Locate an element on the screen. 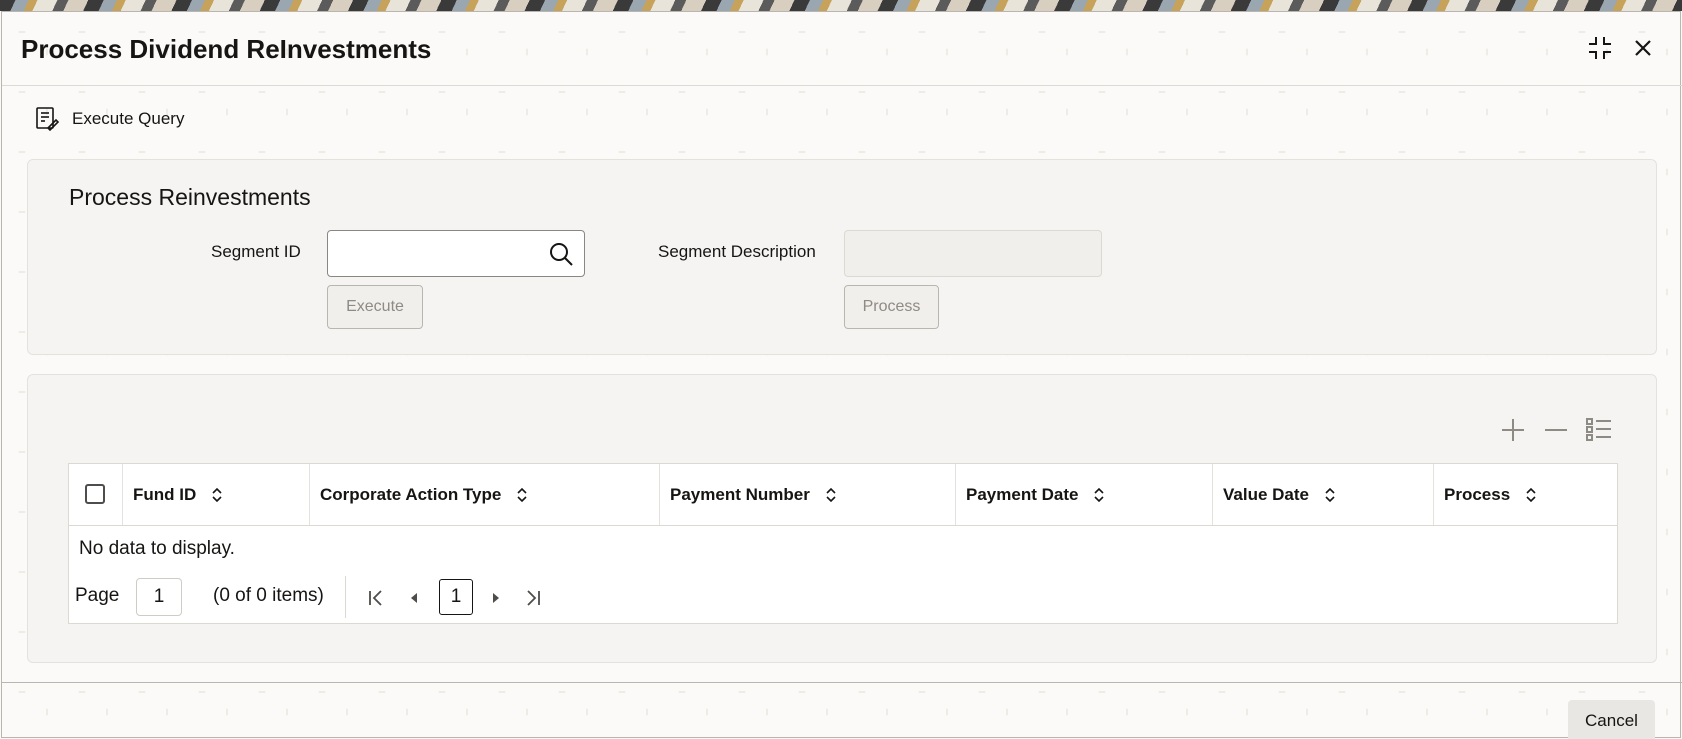  footer-divider is located at coordinates (842, 682).